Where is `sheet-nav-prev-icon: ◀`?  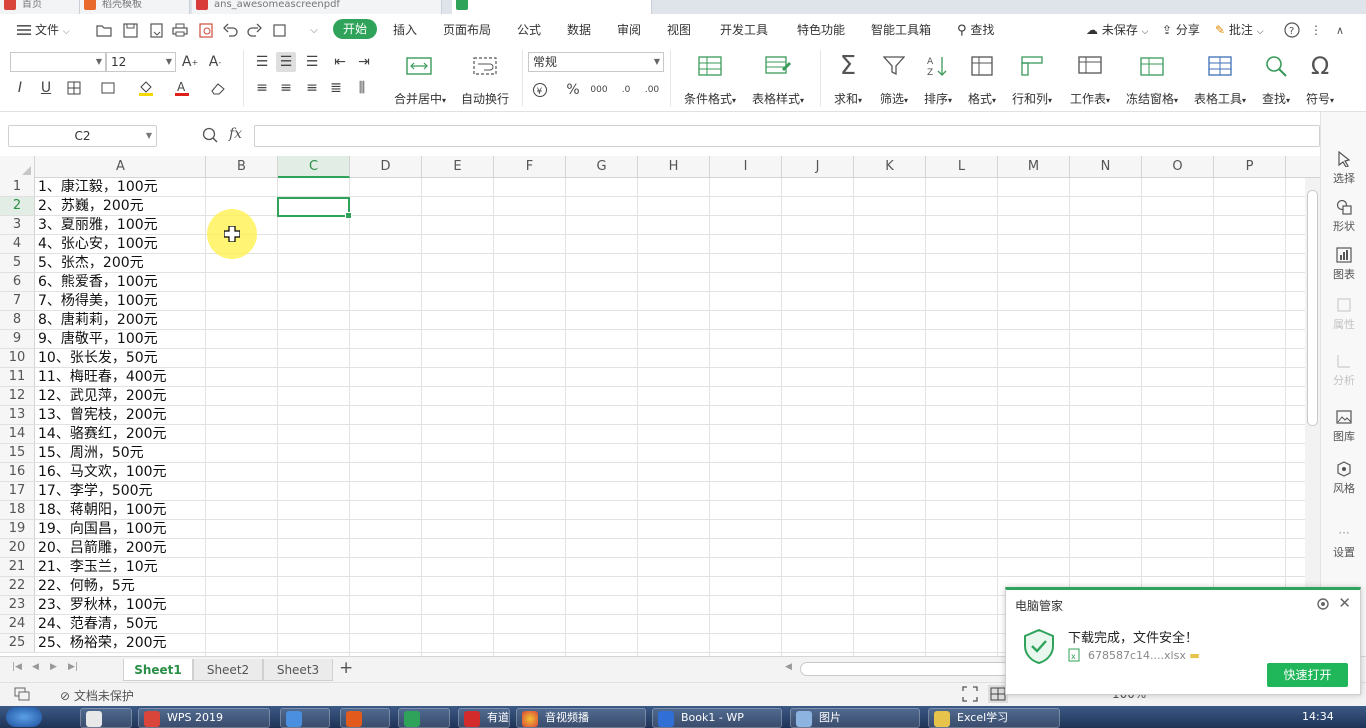
sheet-nav-prev-icon: ◀ is located at coordinates (35, 667).